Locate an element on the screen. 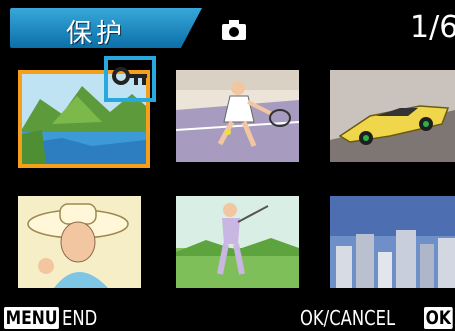 This screenshot has height=331, width=455. menu-action-label: END is located at coordinates (80, 318).